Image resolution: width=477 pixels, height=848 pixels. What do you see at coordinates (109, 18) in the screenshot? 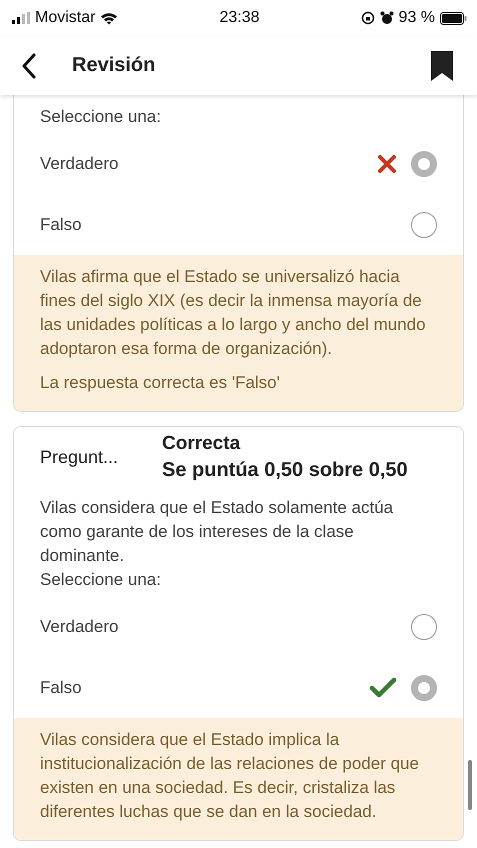
I see `wifi-icon` at bounding box center [109, 18].